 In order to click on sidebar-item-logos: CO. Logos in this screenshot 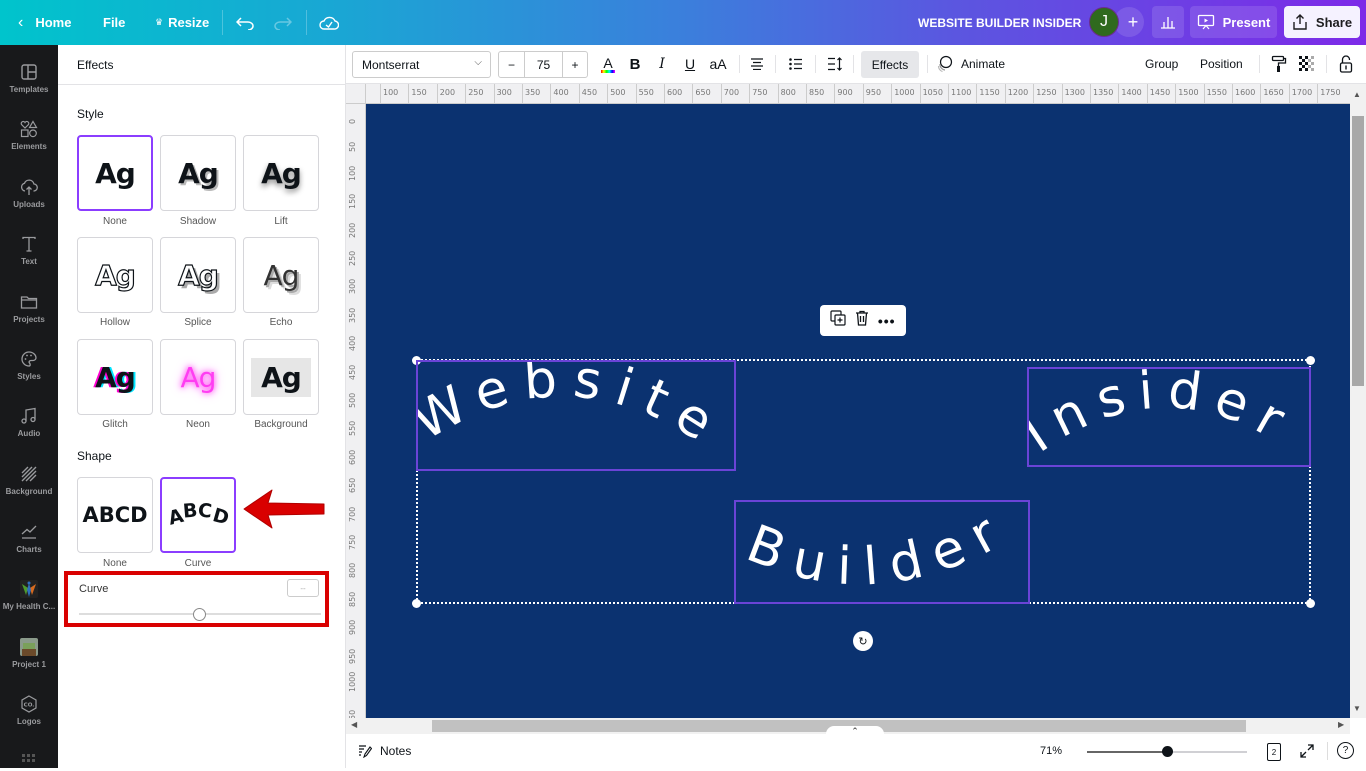, I will do `click(29, 715)`.